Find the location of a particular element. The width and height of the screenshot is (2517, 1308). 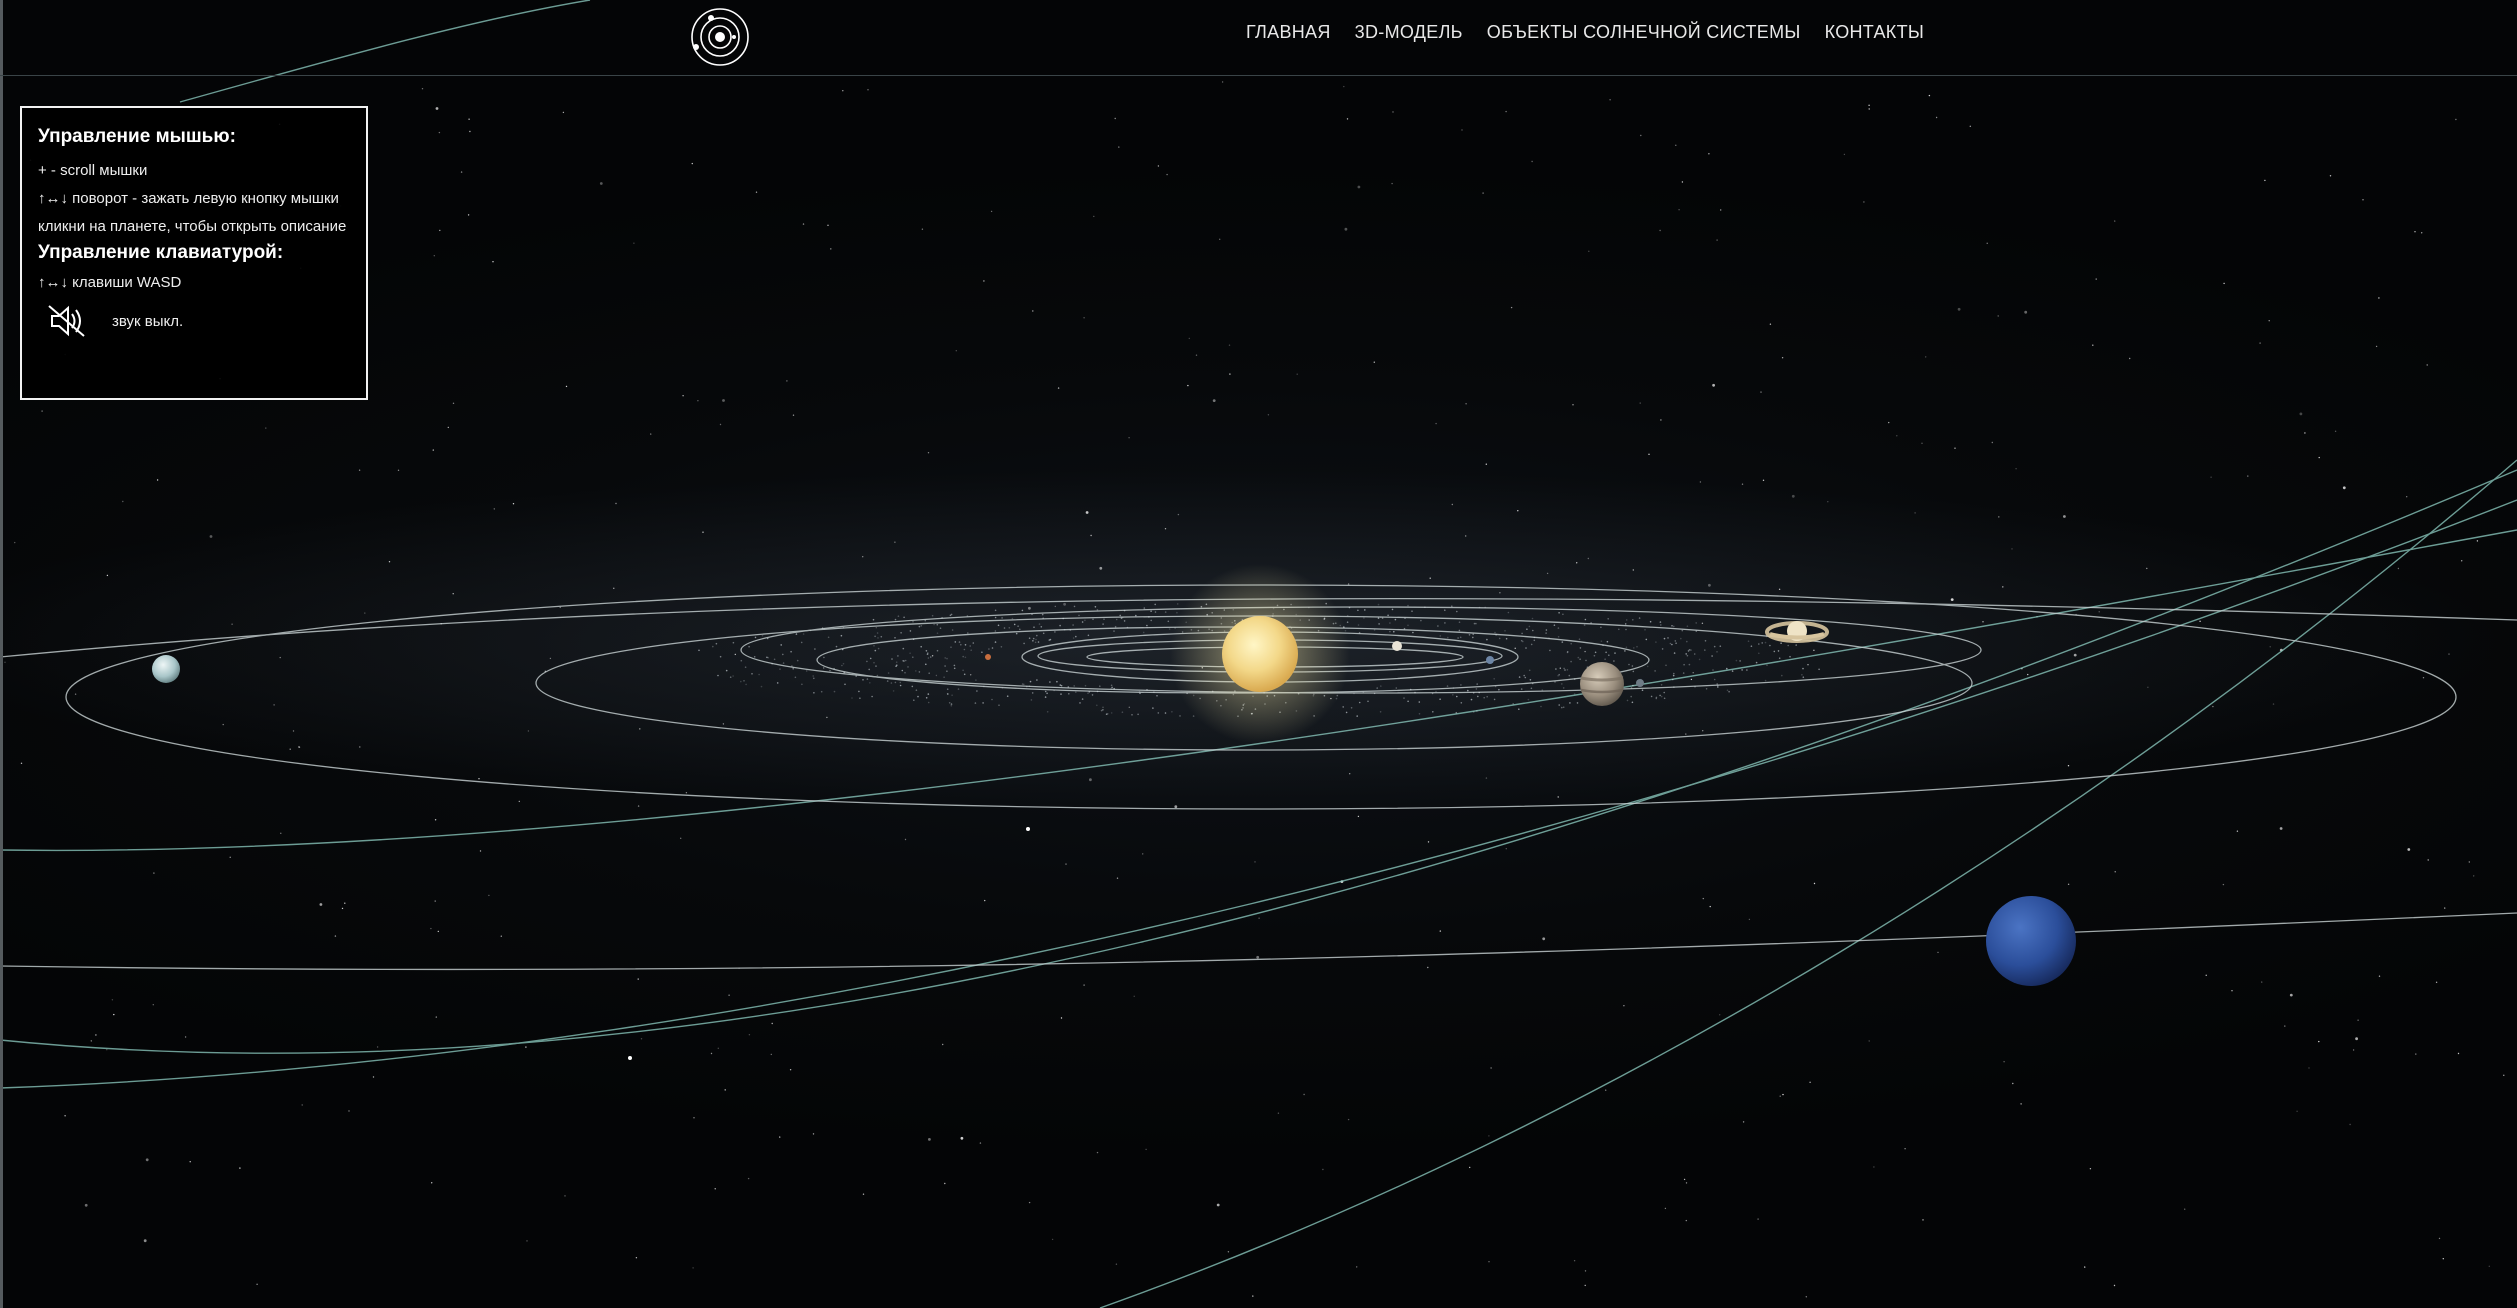

planet-mars is located at coordinates (1640, 683).